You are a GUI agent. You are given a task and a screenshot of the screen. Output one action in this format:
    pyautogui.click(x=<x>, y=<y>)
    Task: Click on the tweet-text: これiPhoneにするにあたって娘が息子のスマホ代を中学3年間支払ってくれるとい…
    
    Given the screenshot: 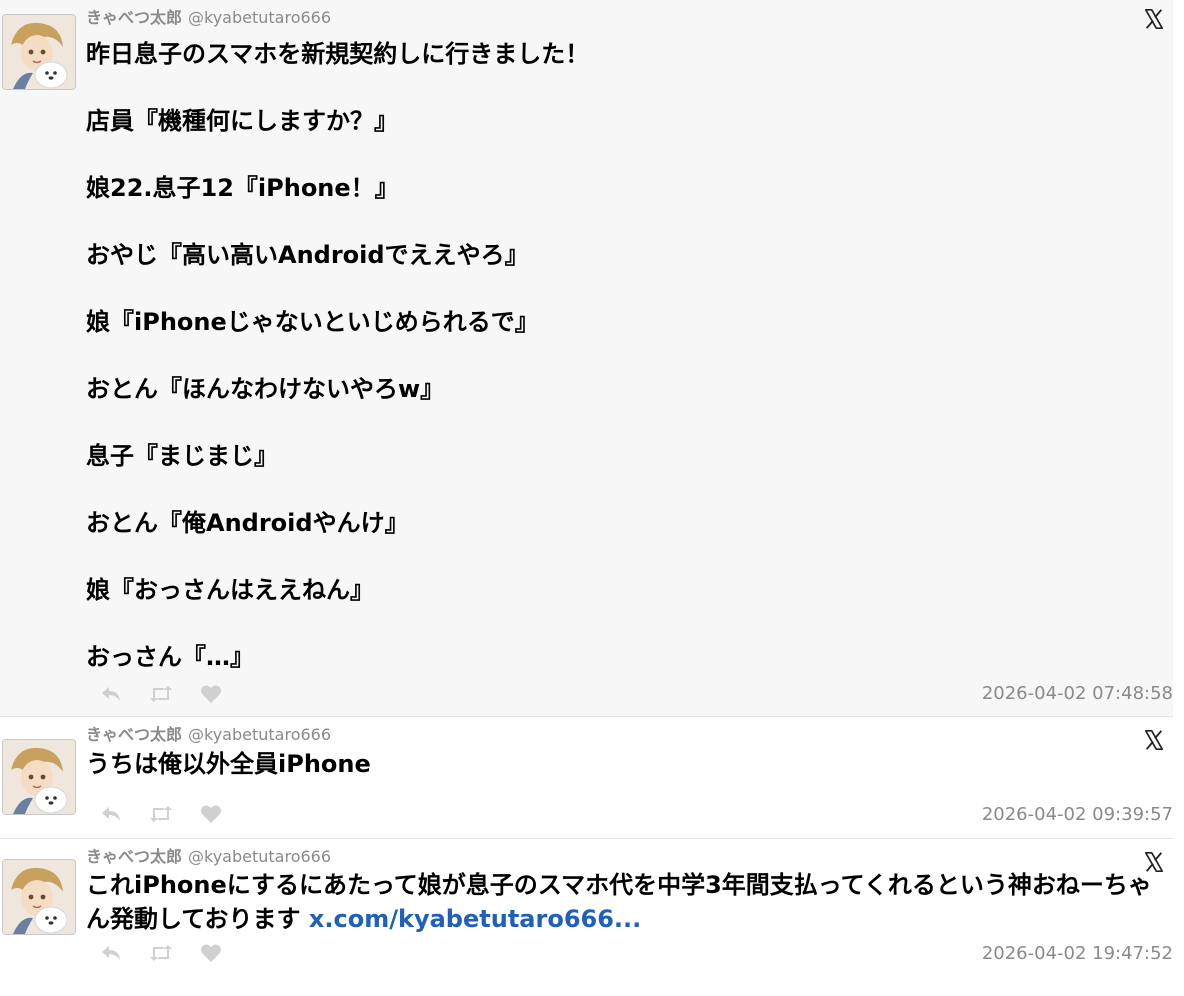 What is the action you would take?
    pyautogui.click(x=624, y=902)
    